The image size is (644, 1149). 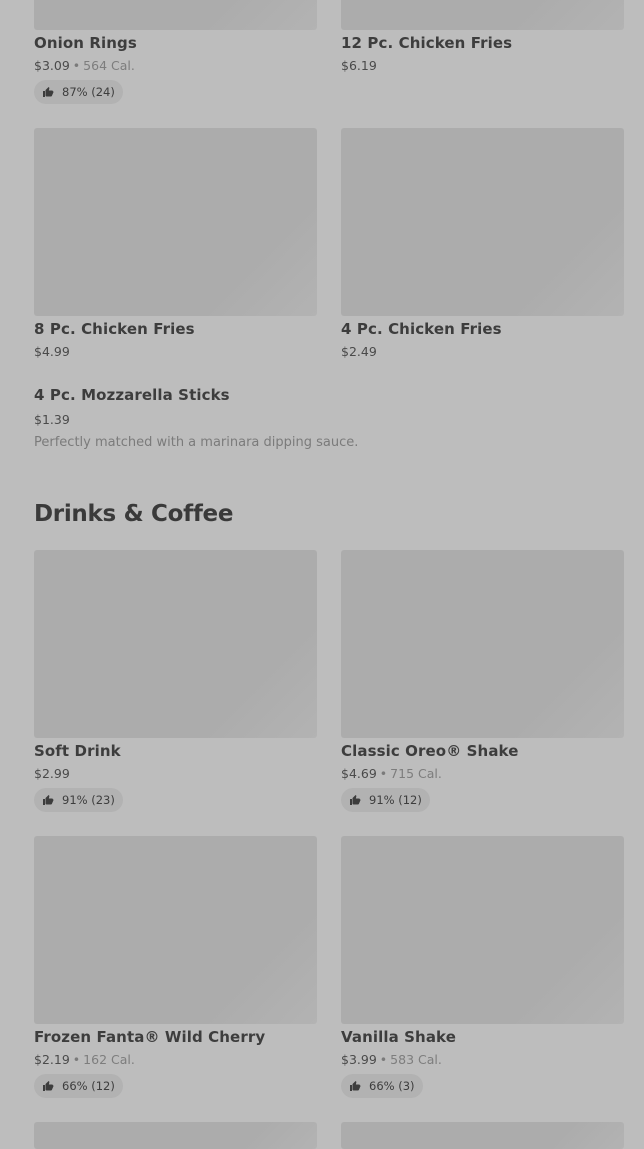 I want to click on item-meta: $2.19 • 162 Cal., so click(x=84, y=1059).